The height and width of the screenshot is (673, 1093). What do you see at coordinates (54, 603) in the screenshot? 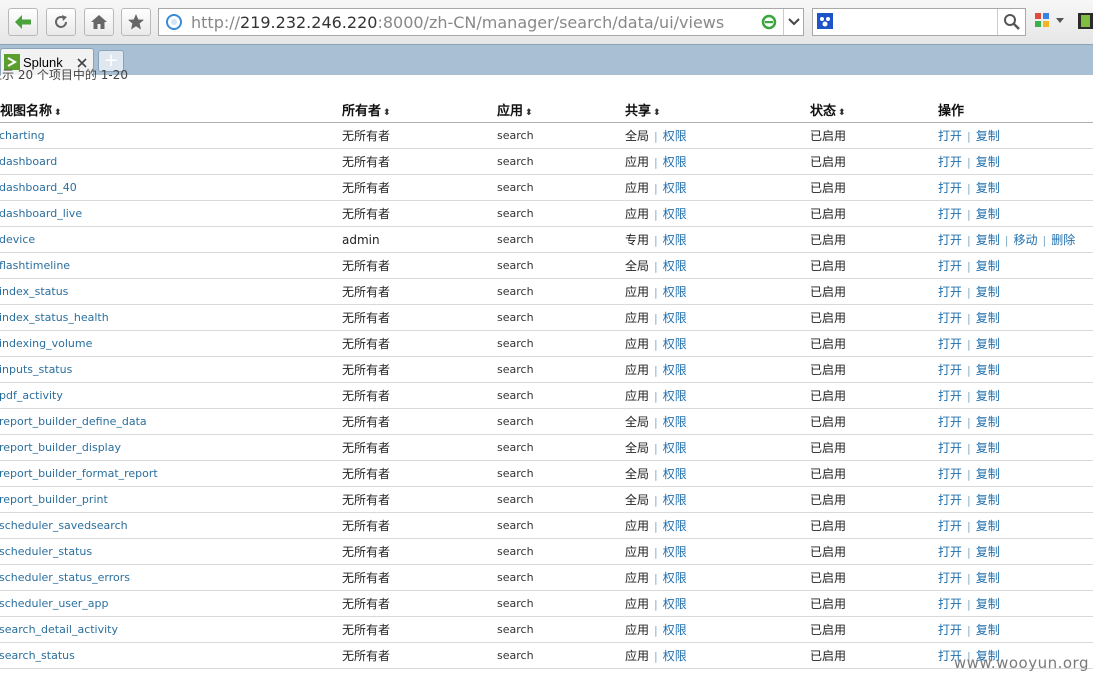
I see `view-name-link: scheduler_user_app` at bounding box center [54, 603].